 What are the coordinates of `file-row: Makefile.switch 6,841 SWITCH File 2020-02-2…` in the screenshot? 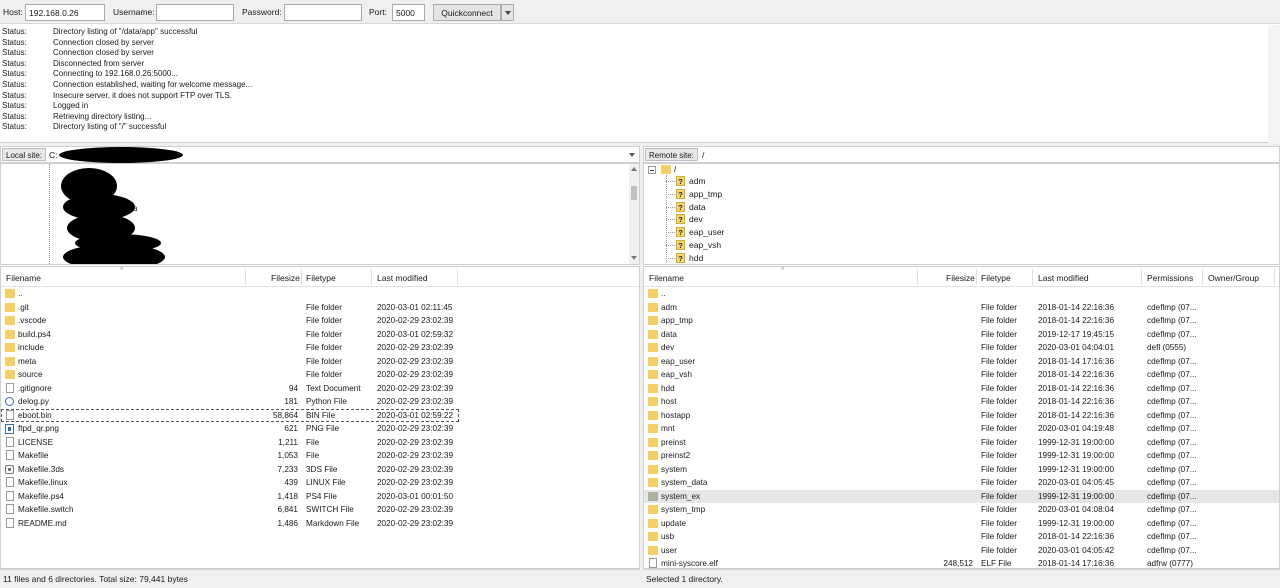 It's located at (320, 510).